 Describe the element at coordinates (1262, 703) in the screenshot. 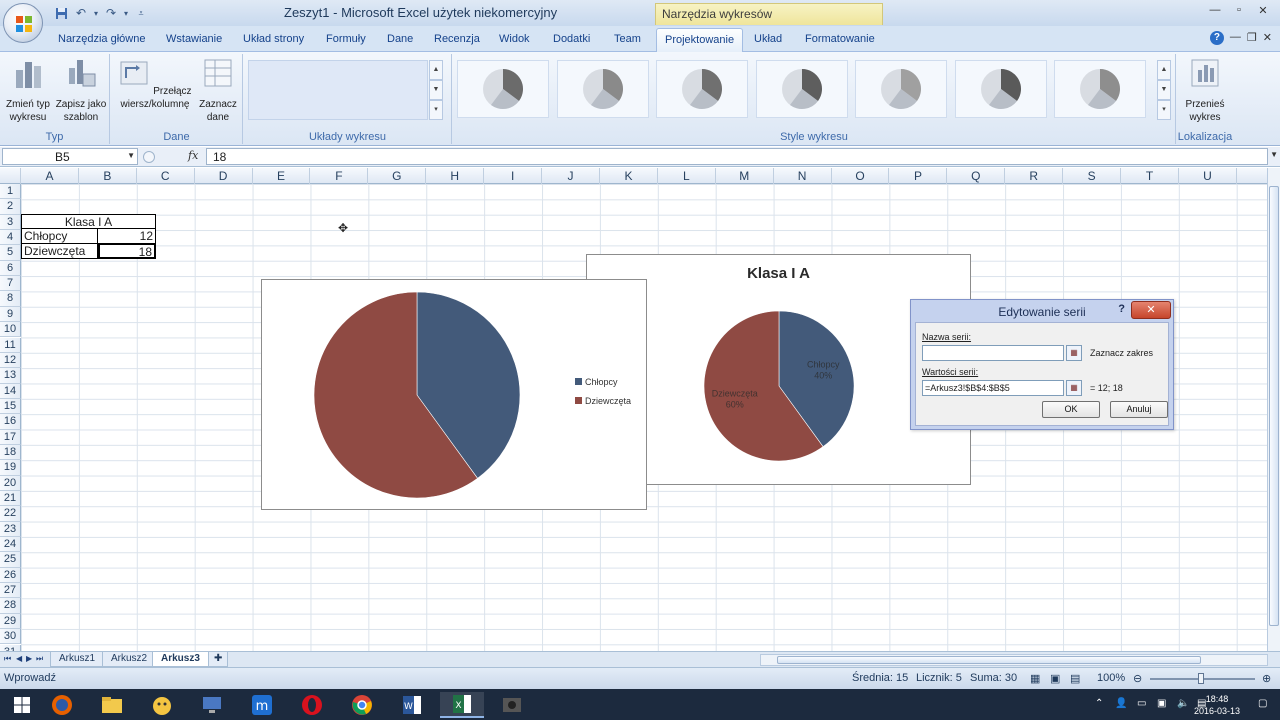

I see `notifications-icon: ▢` at that location.